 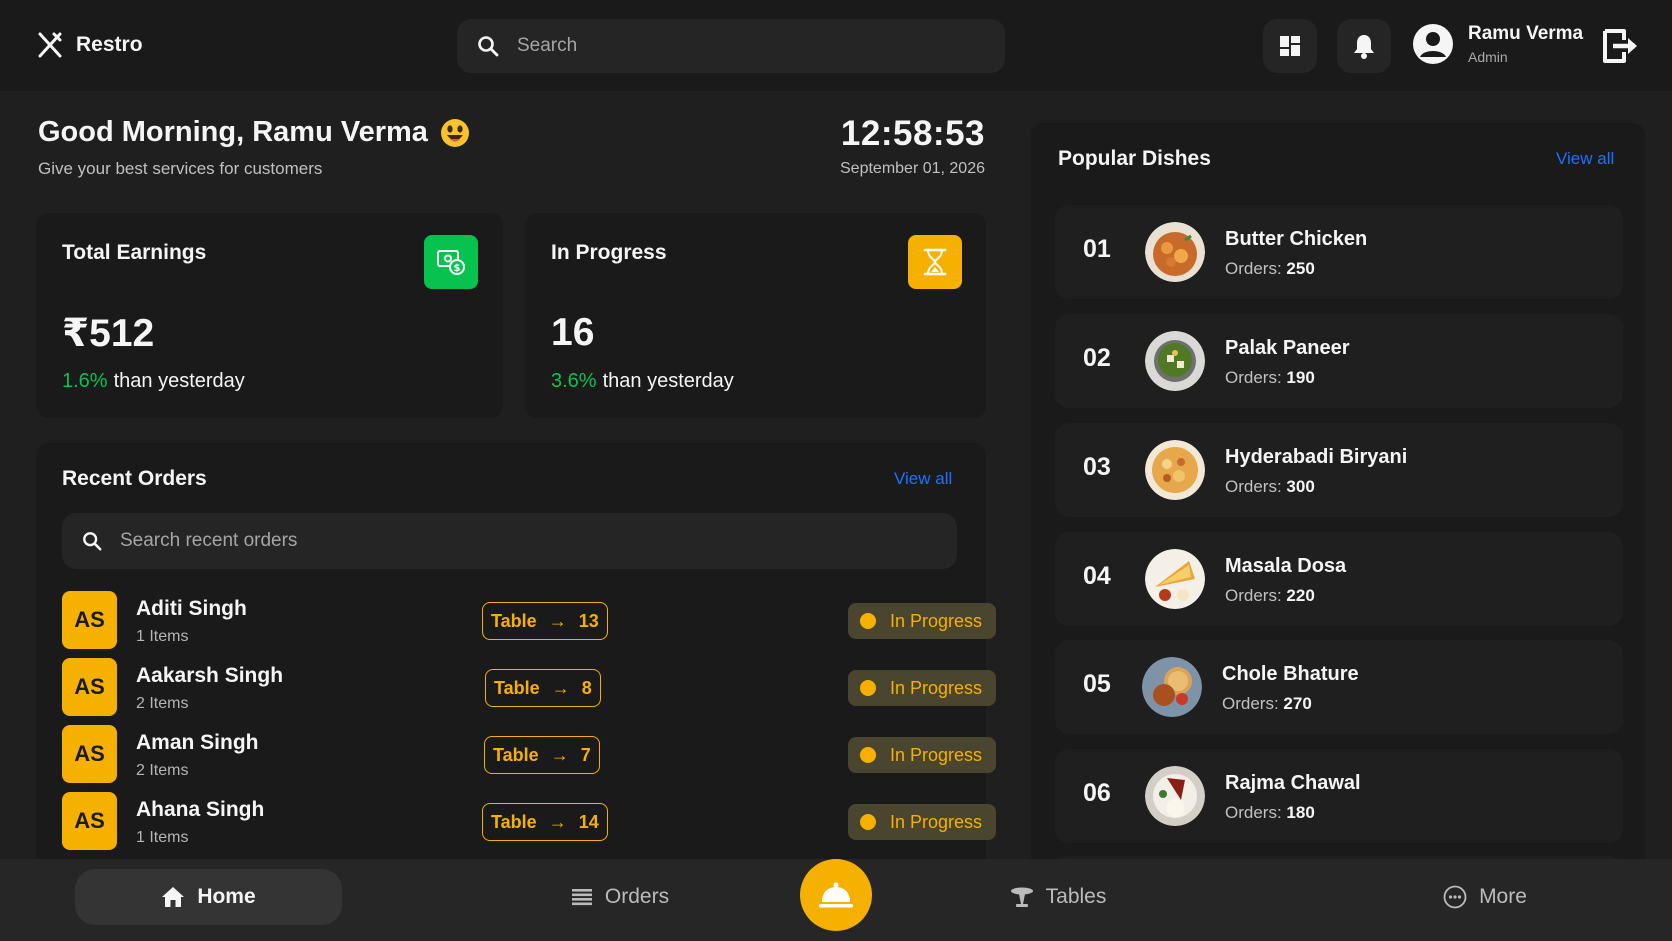 I want to click on dish-orders-count: 270, so click(x=1297, y=703).